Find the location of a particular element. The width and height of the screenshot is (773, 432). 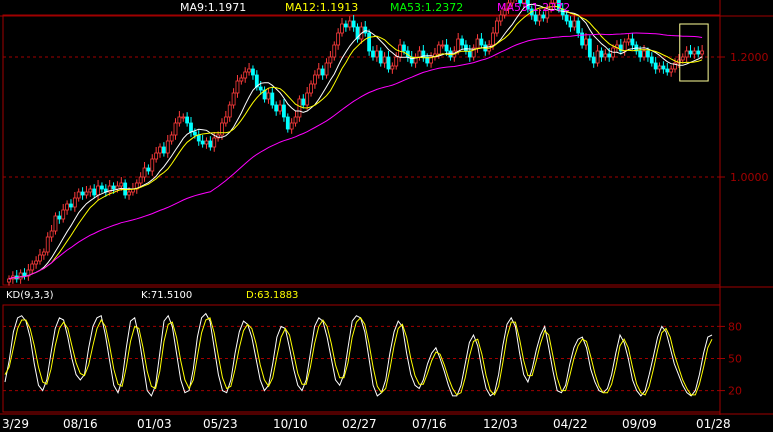

kd-k-value: K:71.5100 is located at coordinates (167, 295).